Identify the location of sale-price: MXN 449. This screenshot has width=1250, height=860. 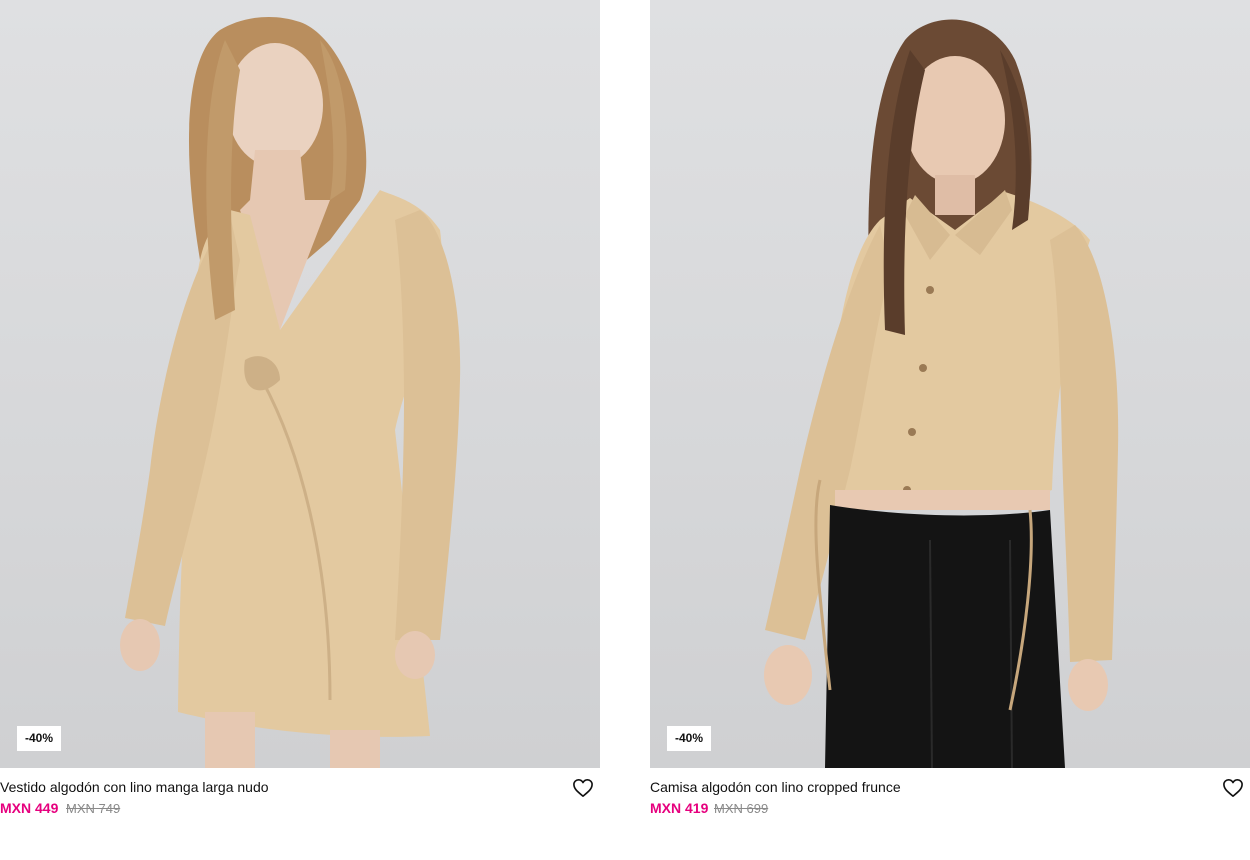
(29, 808).